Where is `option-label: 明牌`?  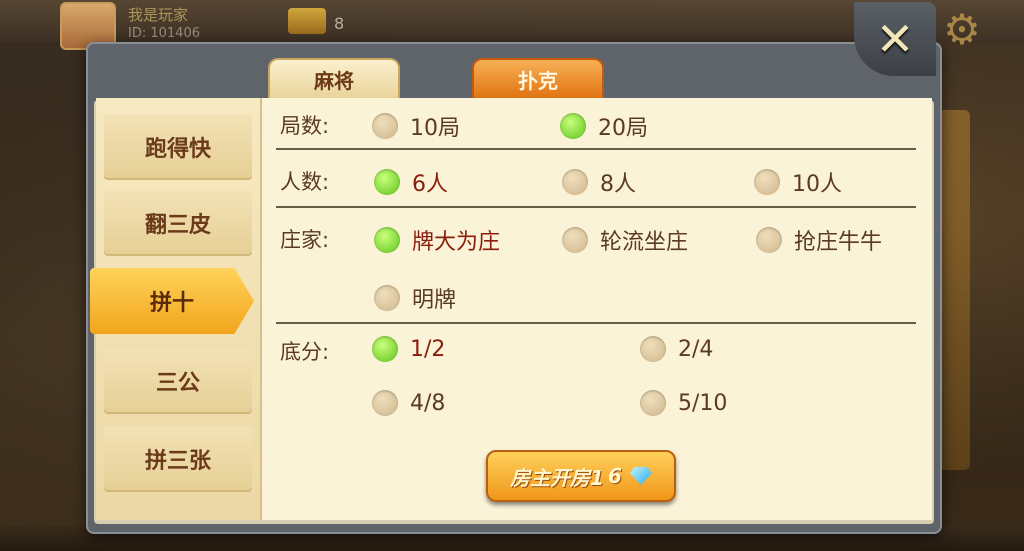
option-label: 明牌 is located at coordinates (434, 300).